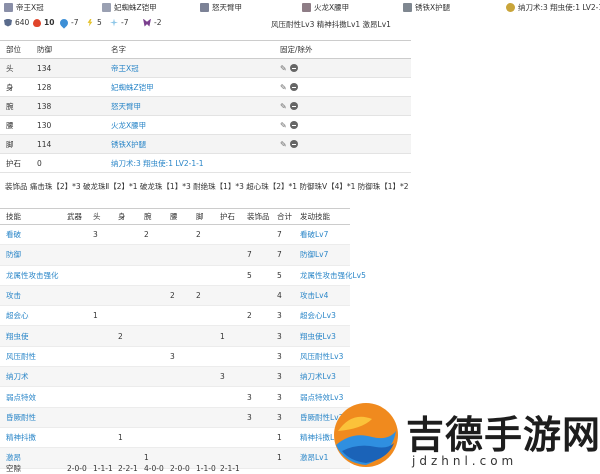 The image size is (600, 474). What do you see at coordinates (331, 24) in the screenshot?
I see `active-skill-summary: 风压耐性Lv3 精神抖擞Lv1 激昂Lv1` at bounding box center [331, 24].